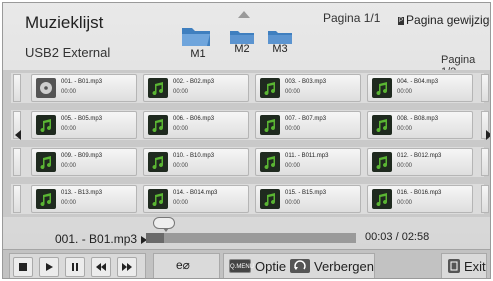  Describe the element at coordinates (352, 18) in the screenshot. I see `page-indicator: Pagina 1/1` at that location.